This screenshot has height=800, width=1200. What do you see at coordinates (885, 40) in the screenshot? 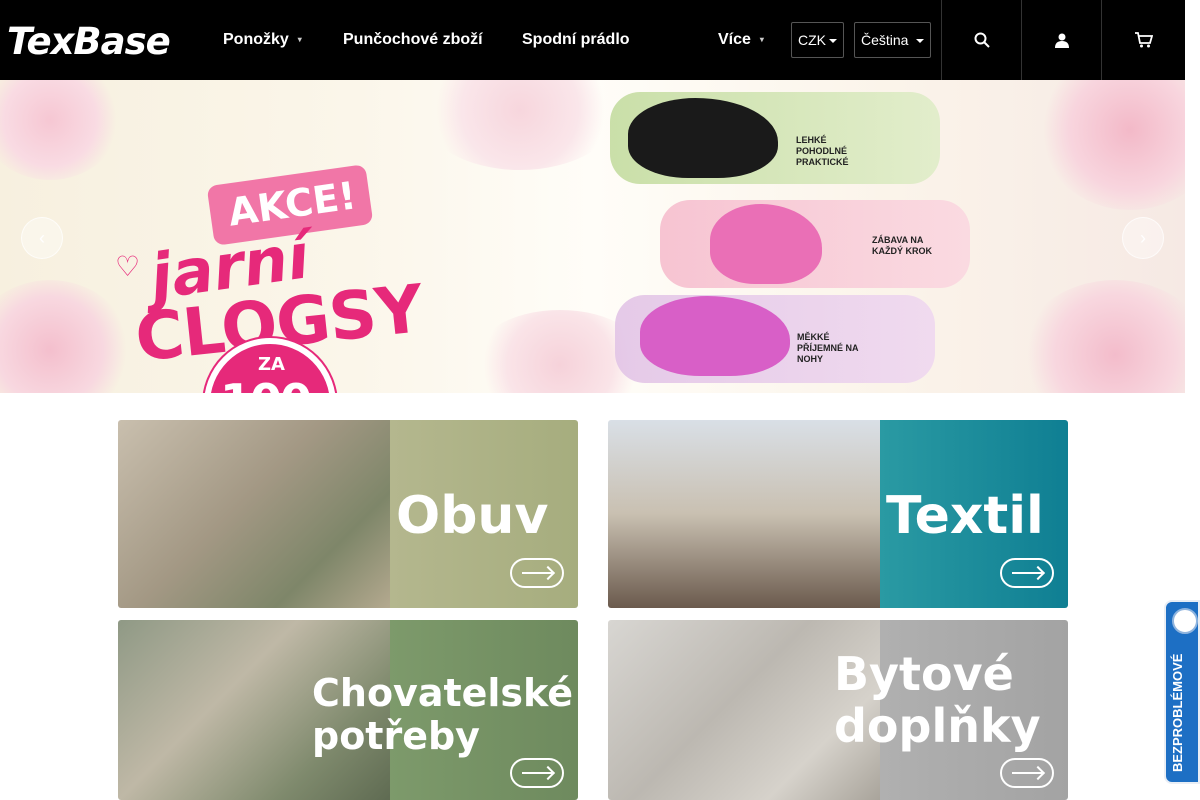
I see `language-value: Čeština` at bounding box center [885, 40].